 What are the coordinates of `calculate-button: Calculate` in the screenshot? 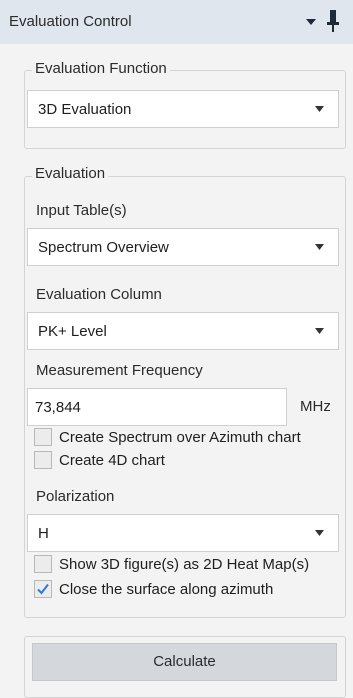 It's located at (184, 662).